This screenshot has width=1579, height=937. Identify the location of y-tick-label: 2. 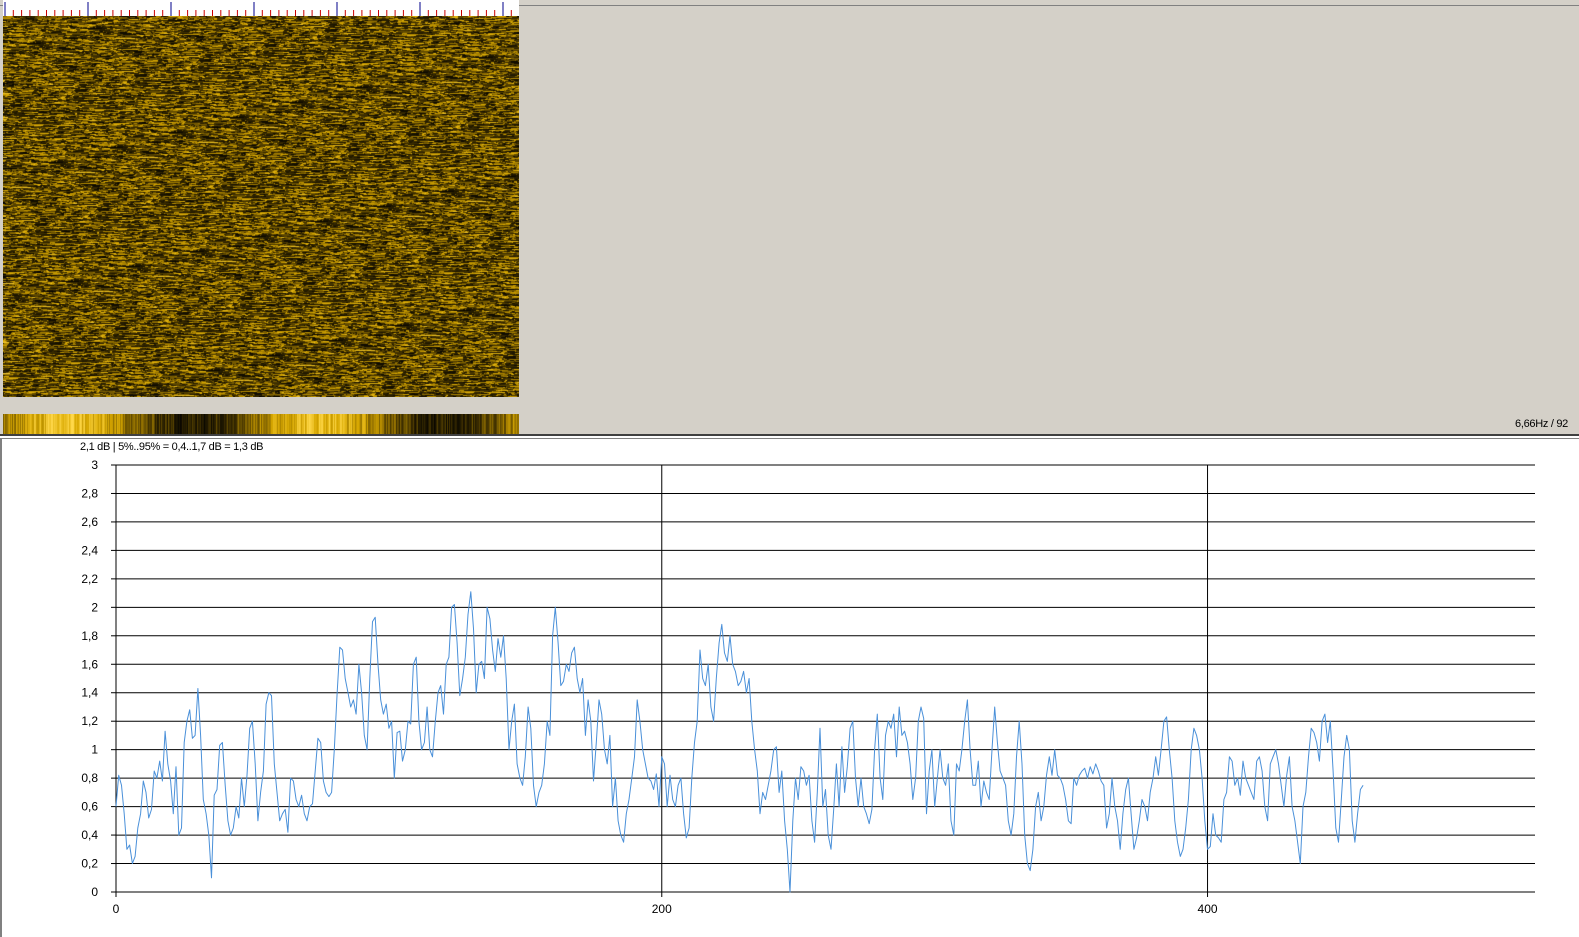
(94, 607).